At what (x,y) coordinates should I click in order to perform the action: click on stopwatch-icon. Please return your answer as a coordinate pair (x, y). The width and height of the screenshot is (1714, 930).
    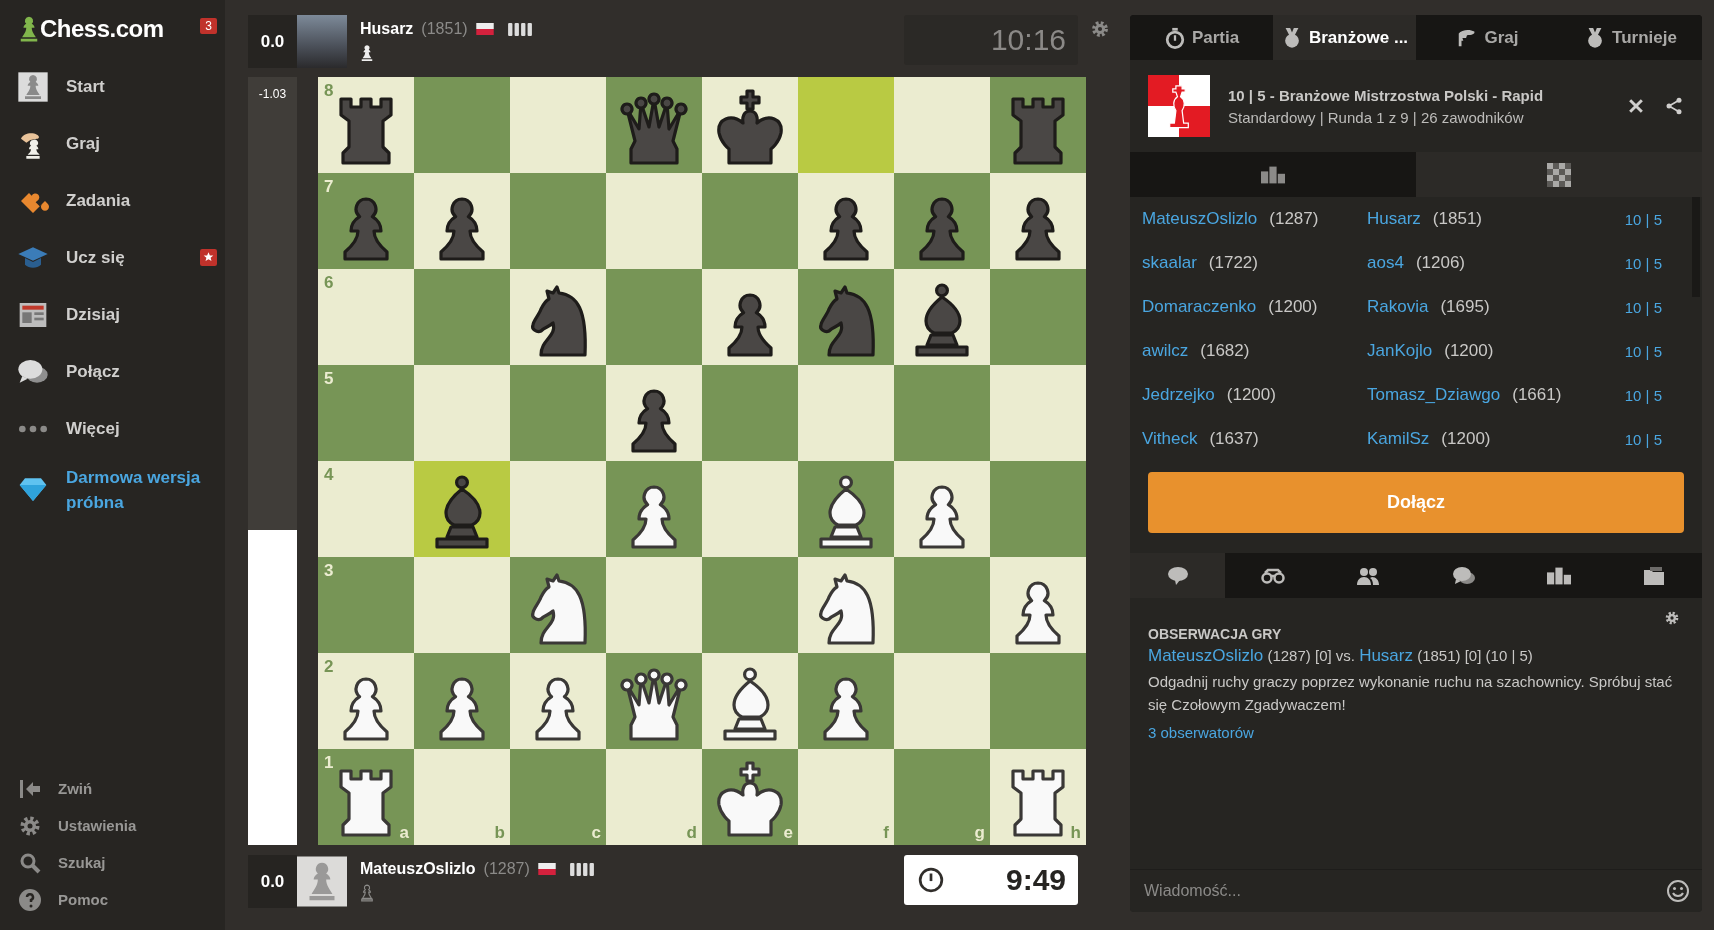
    Looking at the image, I should click on (1174, 37).